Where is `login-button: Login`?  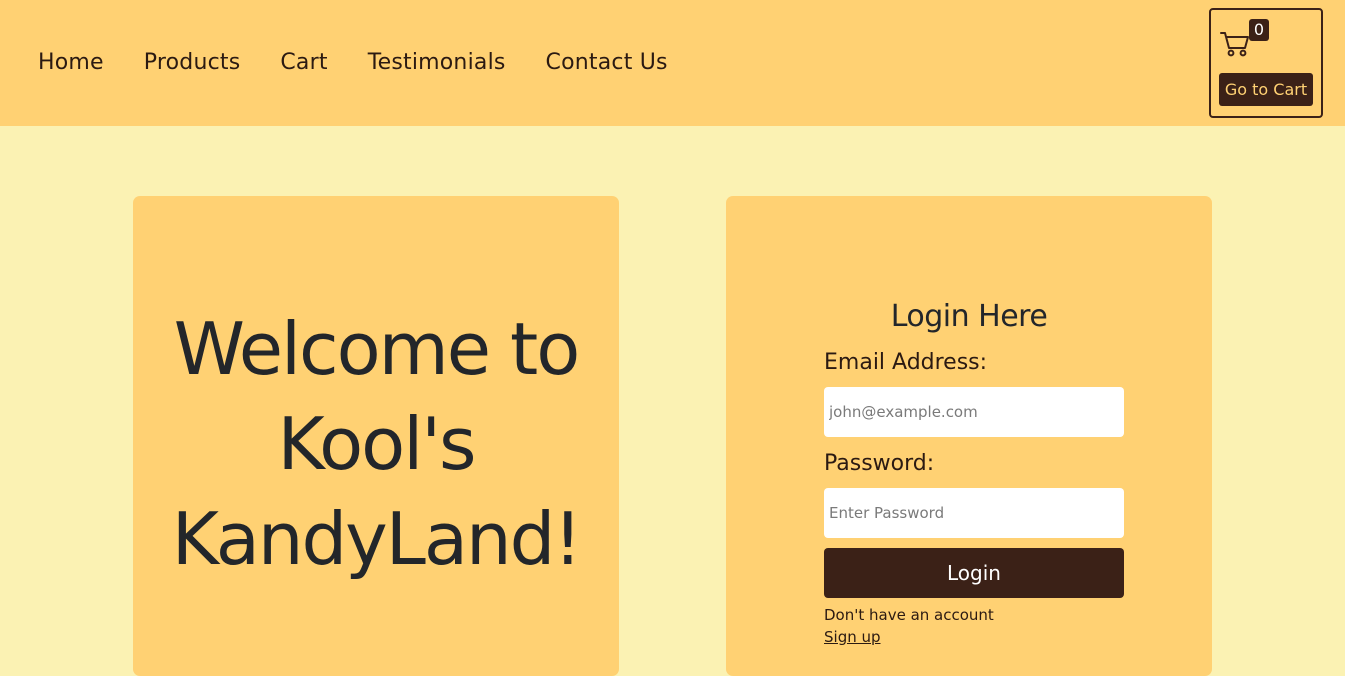
login-button: Login is located at coordinates (974, 573).